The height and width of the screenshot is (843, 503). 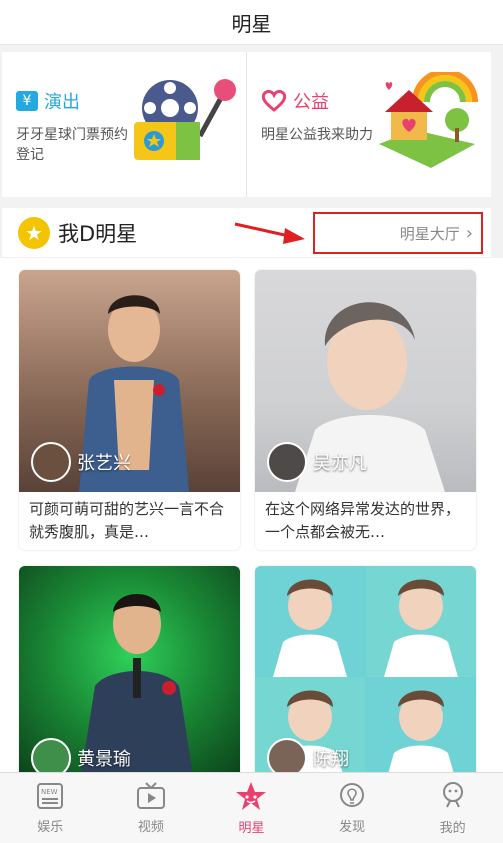 I want to click on chevron-right-icon: ›, so click(x=469, y=233).